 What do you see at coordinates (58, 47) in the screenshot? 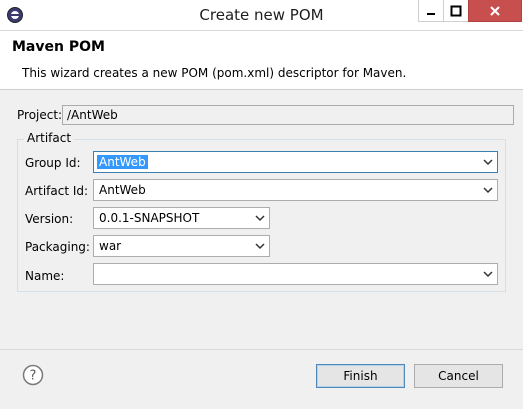
I see `banner-title: Maven POM` at bounding box center [58, 47].